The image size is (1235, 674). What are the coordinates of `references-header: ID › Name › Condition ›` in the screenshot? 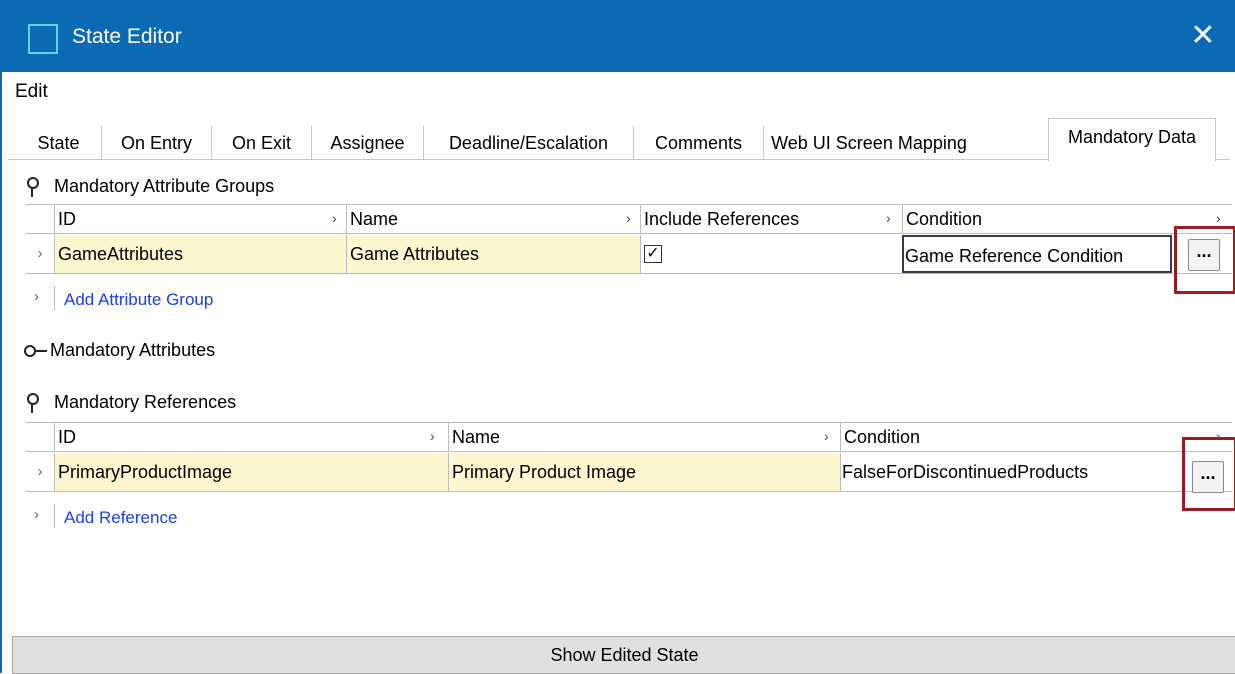 It's located at (629, 437).